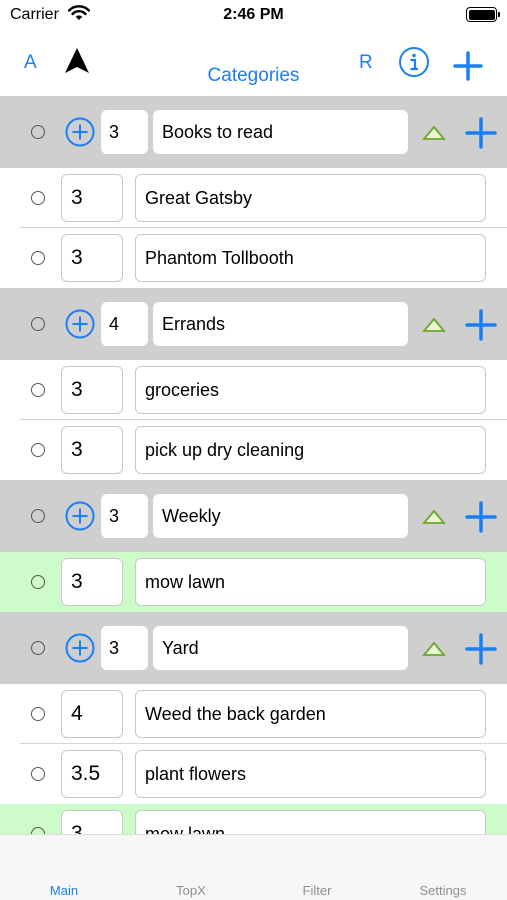 This screenshot has height=900, width=507. I want to click on item-name-field: Phantom Tollbooth, so click(310, 258).